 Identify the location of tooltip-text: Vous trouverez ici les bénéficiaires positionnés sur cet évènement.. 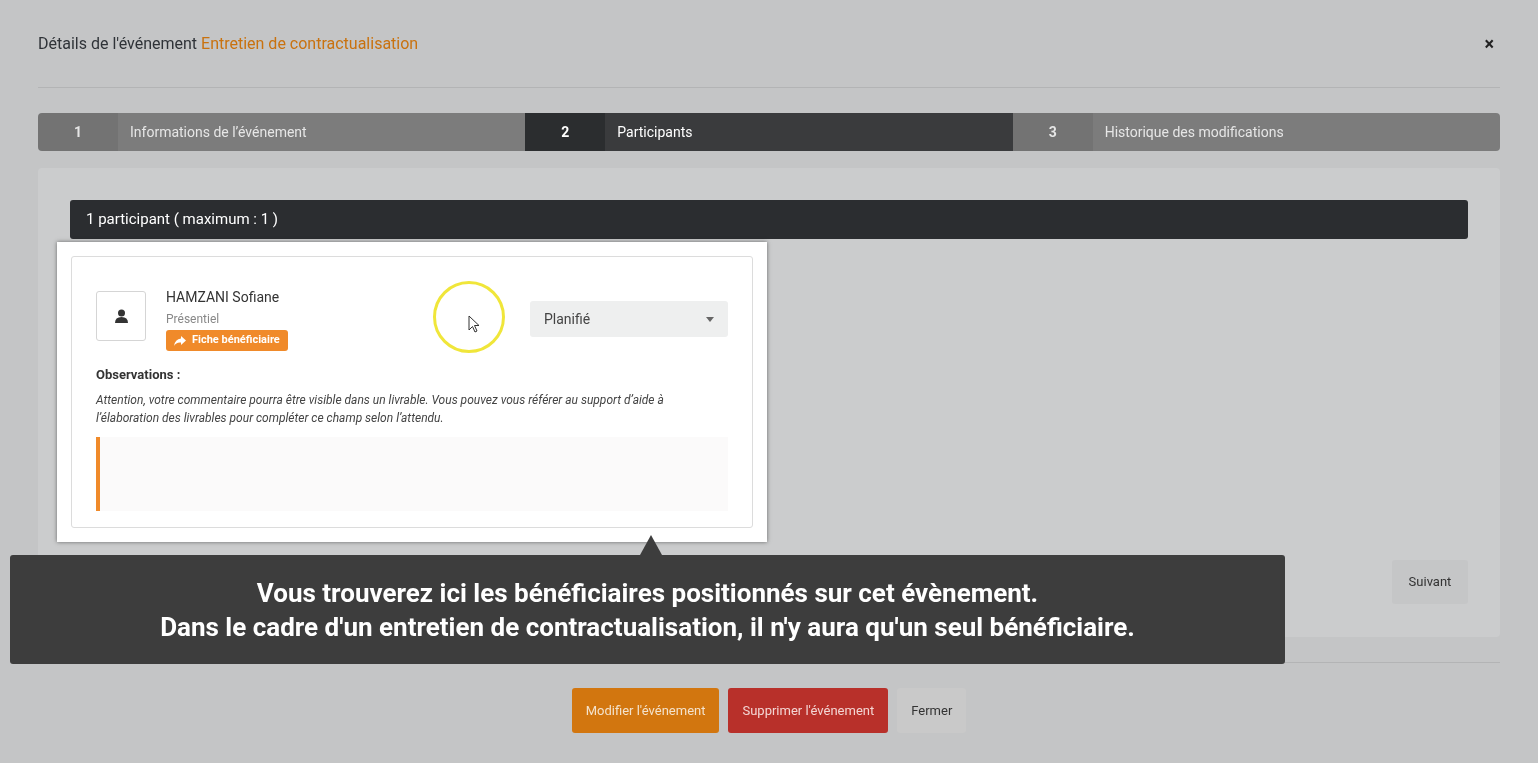
(647, 593).